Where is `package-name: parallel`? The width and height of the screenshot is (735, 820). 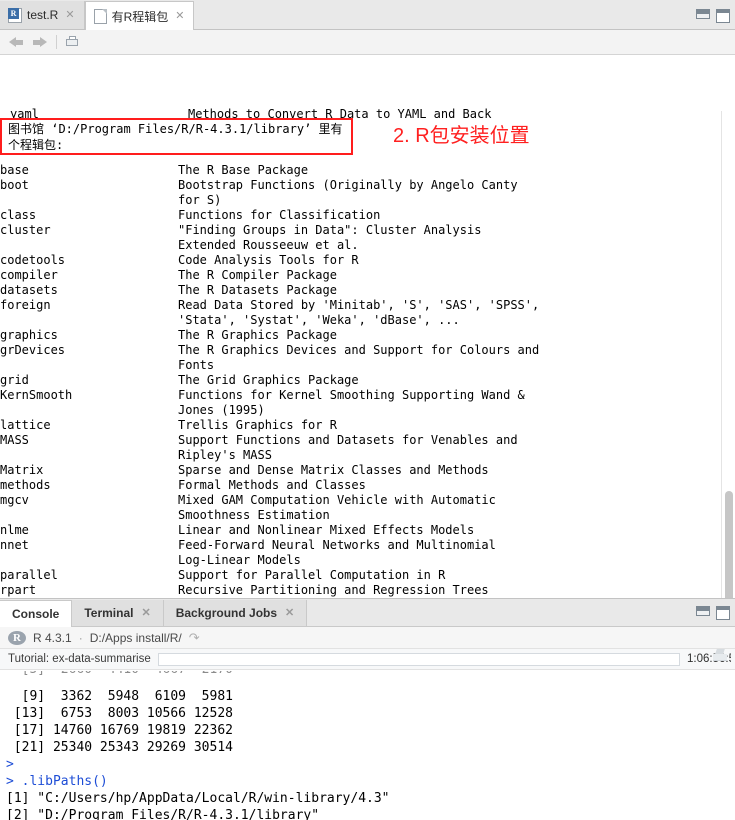 package-name: parallel is located at coordinates (29, 575).